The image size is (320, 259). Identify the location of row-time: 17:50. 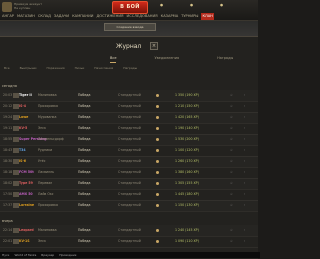
(8, 194).